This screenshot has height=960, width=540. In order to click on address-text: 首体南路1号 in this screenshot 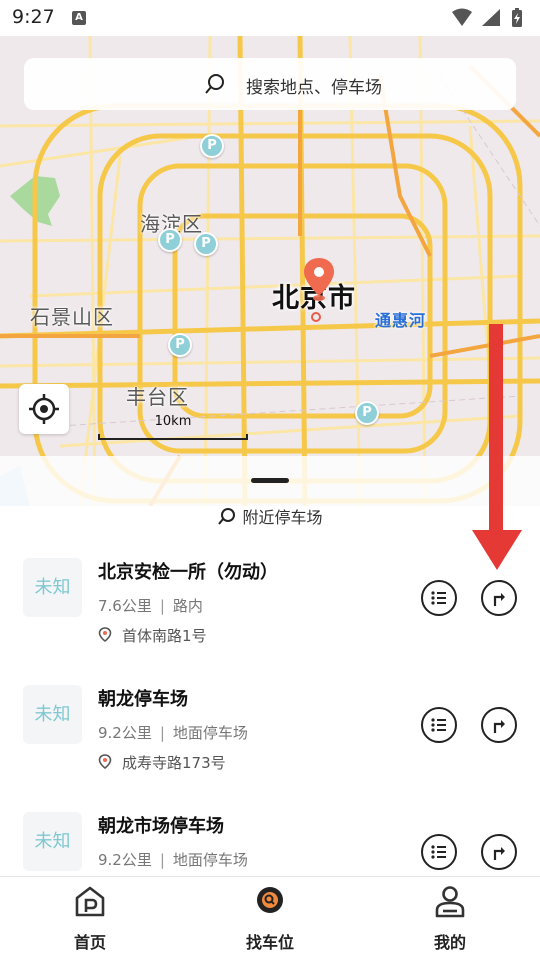, I will do `click(164, 636)`.